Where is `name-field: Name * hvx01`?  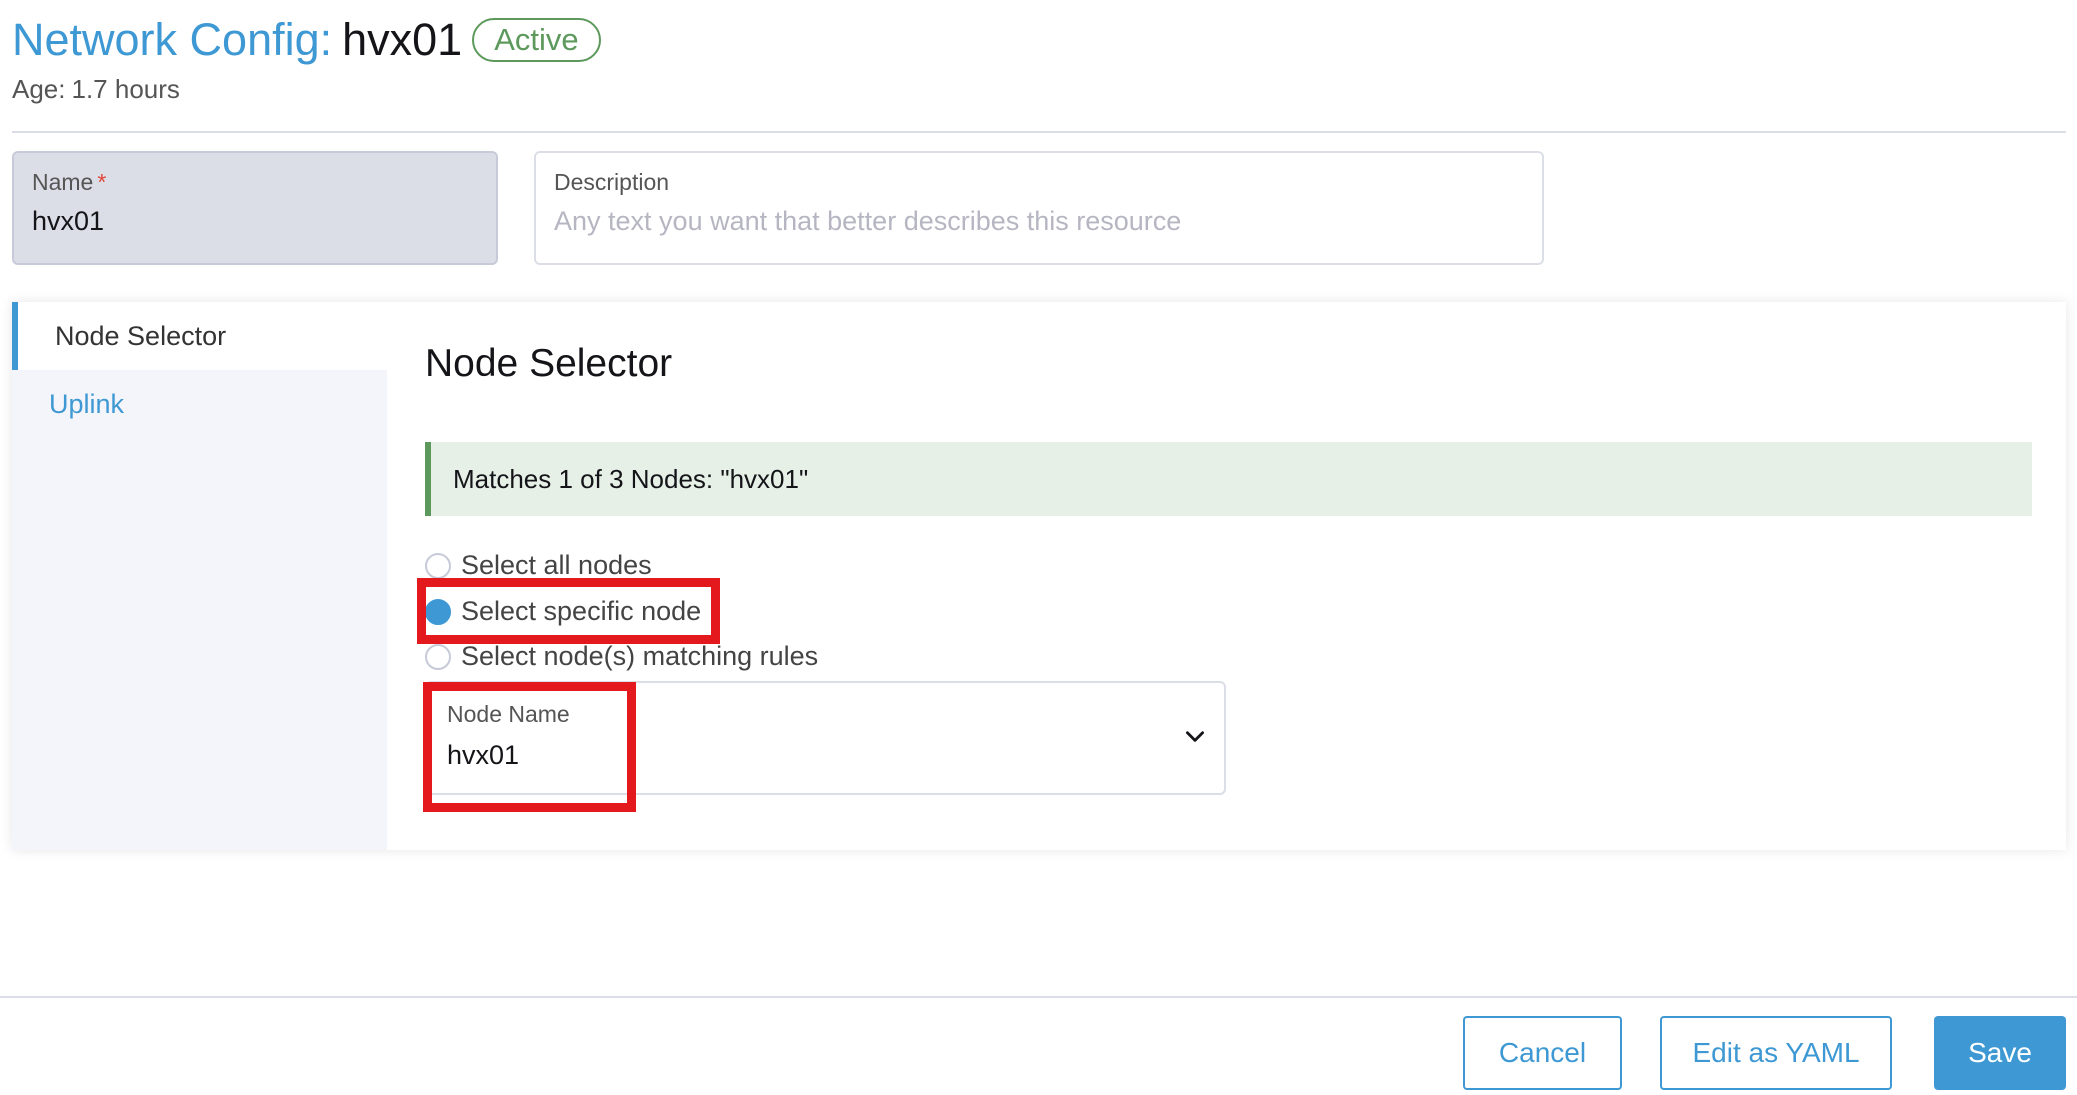
name-field: Name * hvx01 is located at coordinates (255, 208).